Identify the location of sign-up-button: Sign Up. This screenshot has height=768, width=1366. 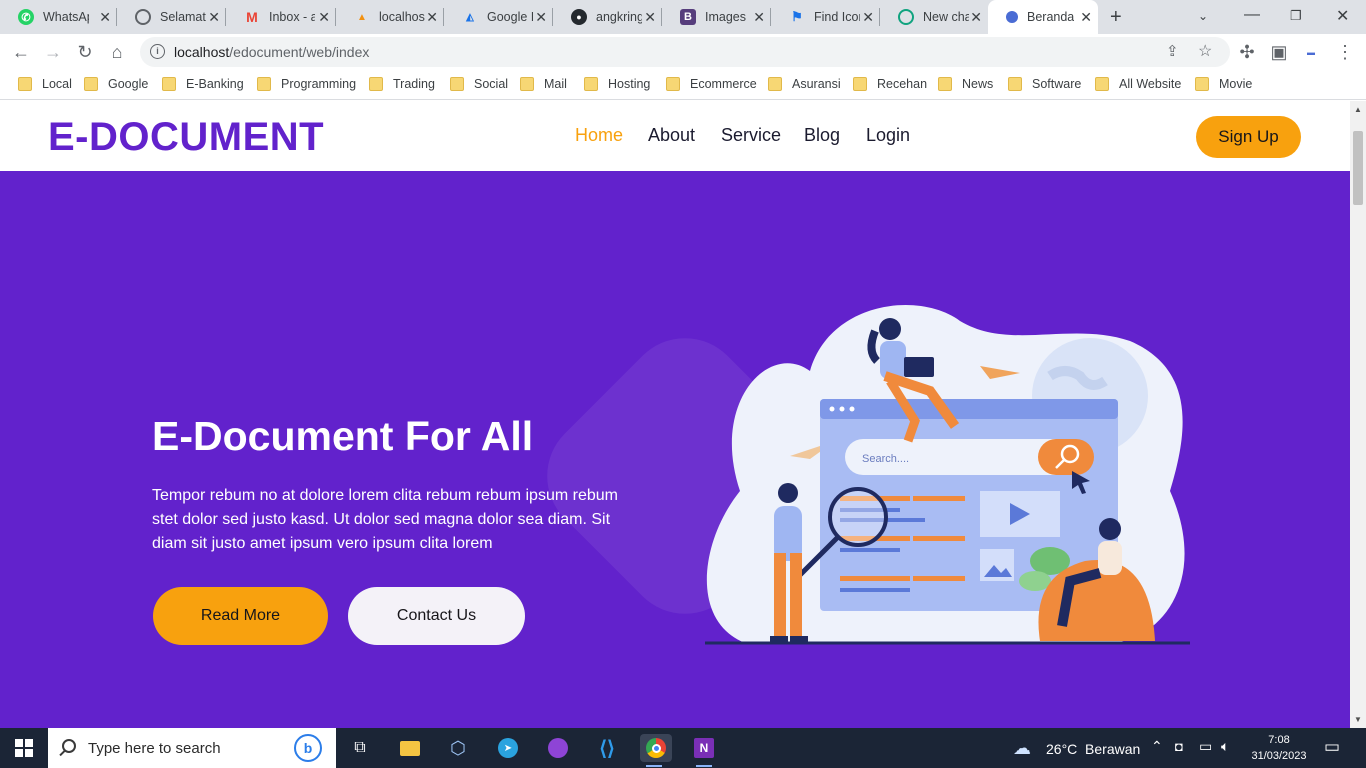
(1248, 137).